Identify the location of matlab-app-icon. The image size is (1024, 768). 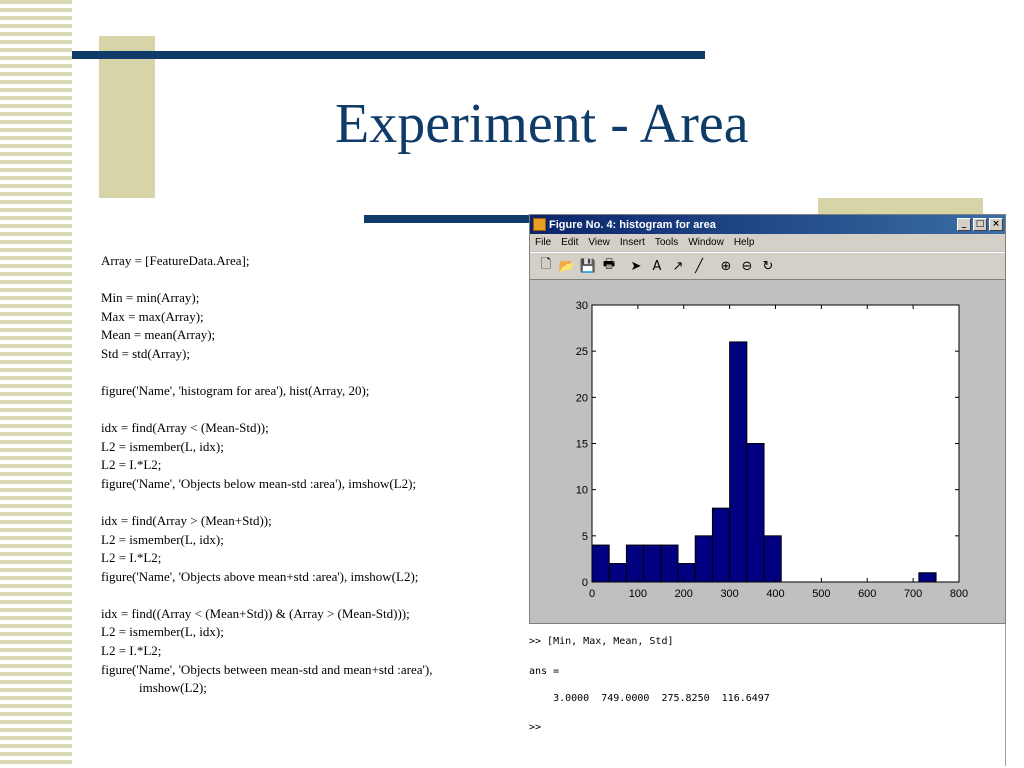
(539, 224).